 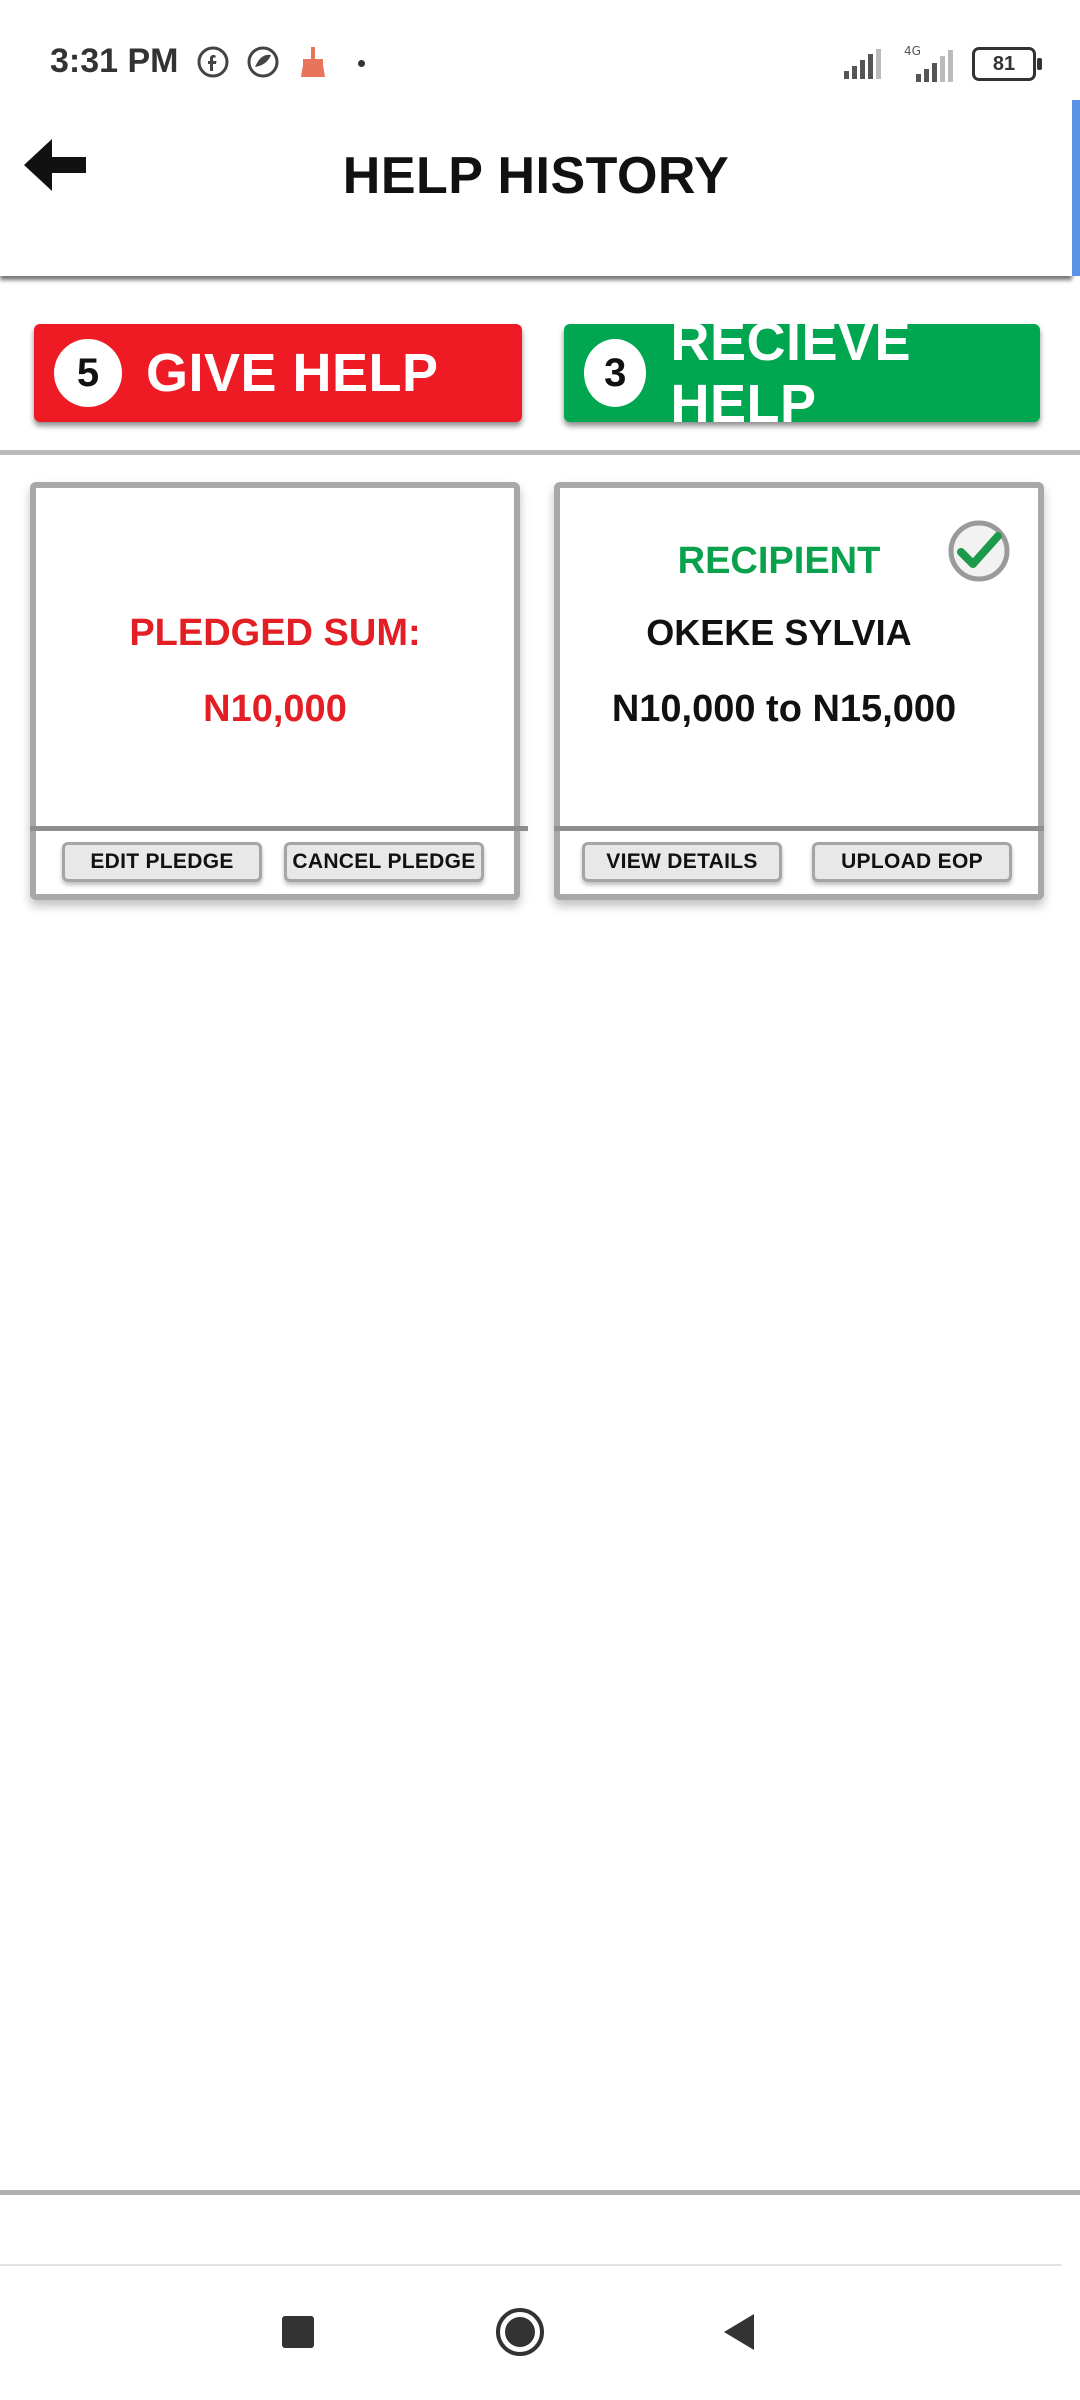 I want to click on system-nav-bar, so click(x=540, y=2335).